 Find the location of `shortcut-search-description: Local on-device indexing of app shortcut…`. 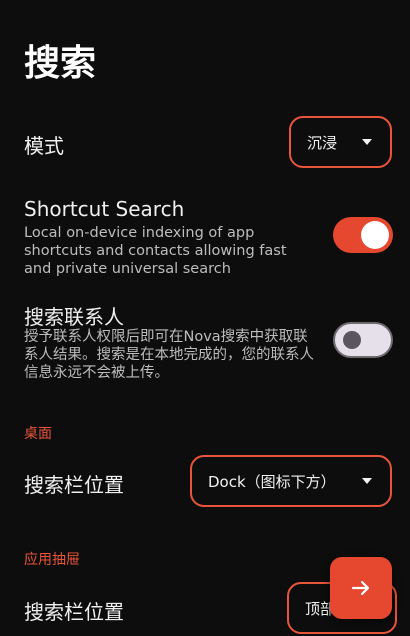

shortcut-search-description: Local on-device indexing of app shortcut… is located at coordinates (155, 251).